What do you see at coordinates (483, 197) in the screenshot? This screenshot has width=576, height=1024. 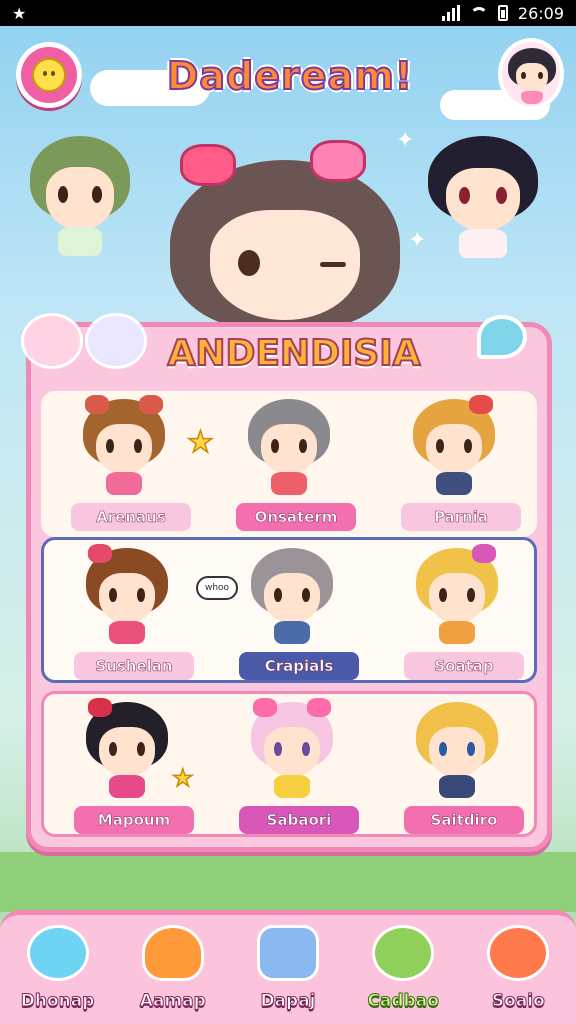 I see `decor-character-black-hair` at bounding box center [483, 197].